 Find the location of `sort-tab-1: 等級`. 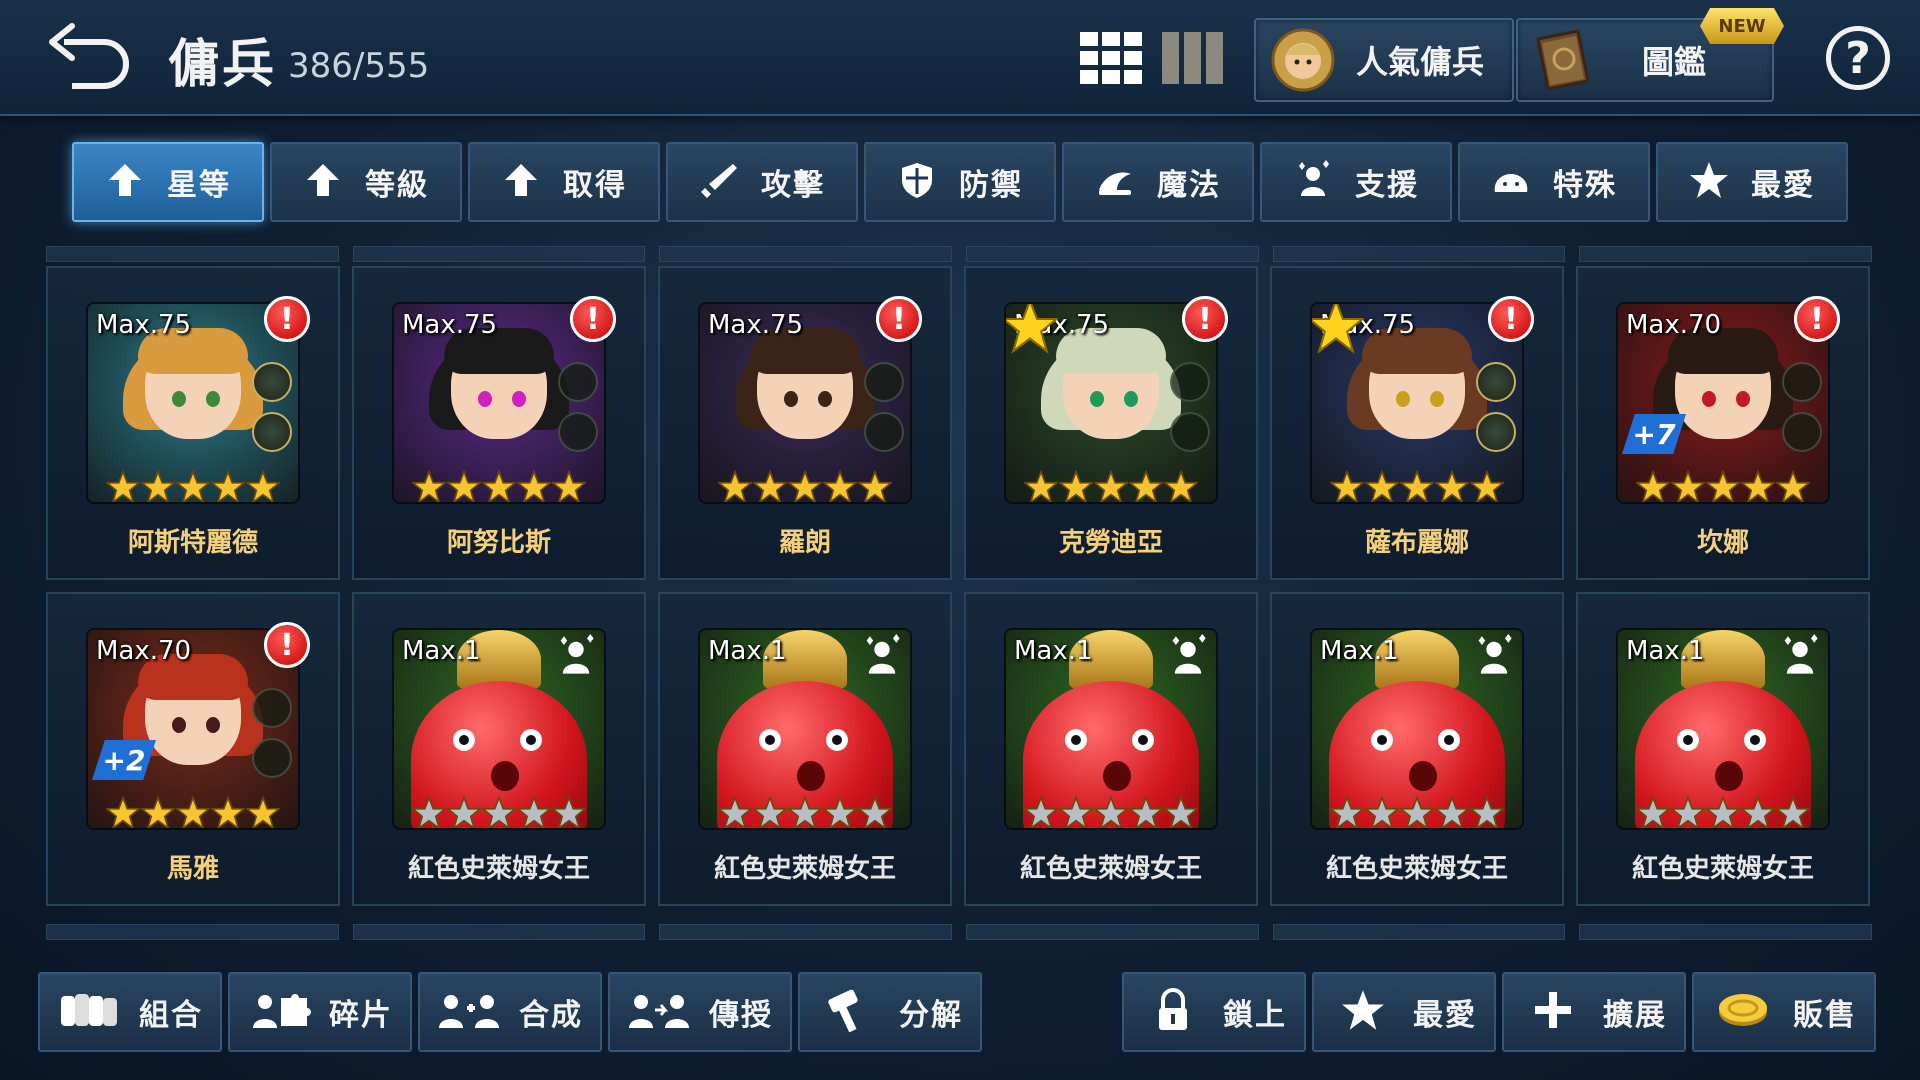

sort-tab-1: 等級 is located at coordinates (366, 182).